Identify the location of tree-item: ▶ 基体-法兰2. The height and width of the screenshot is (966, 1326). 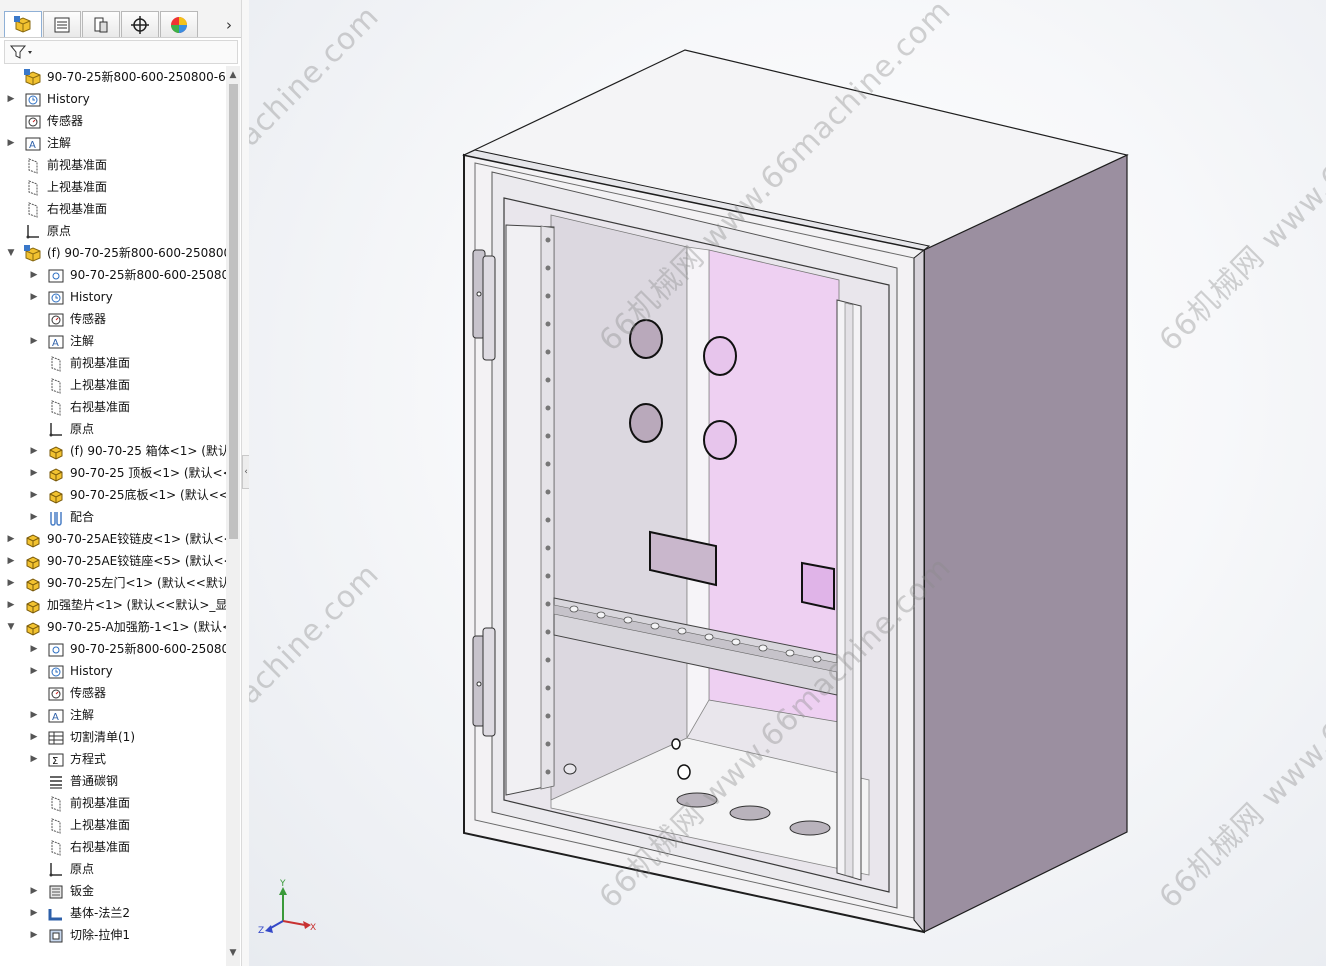
(113, 913).